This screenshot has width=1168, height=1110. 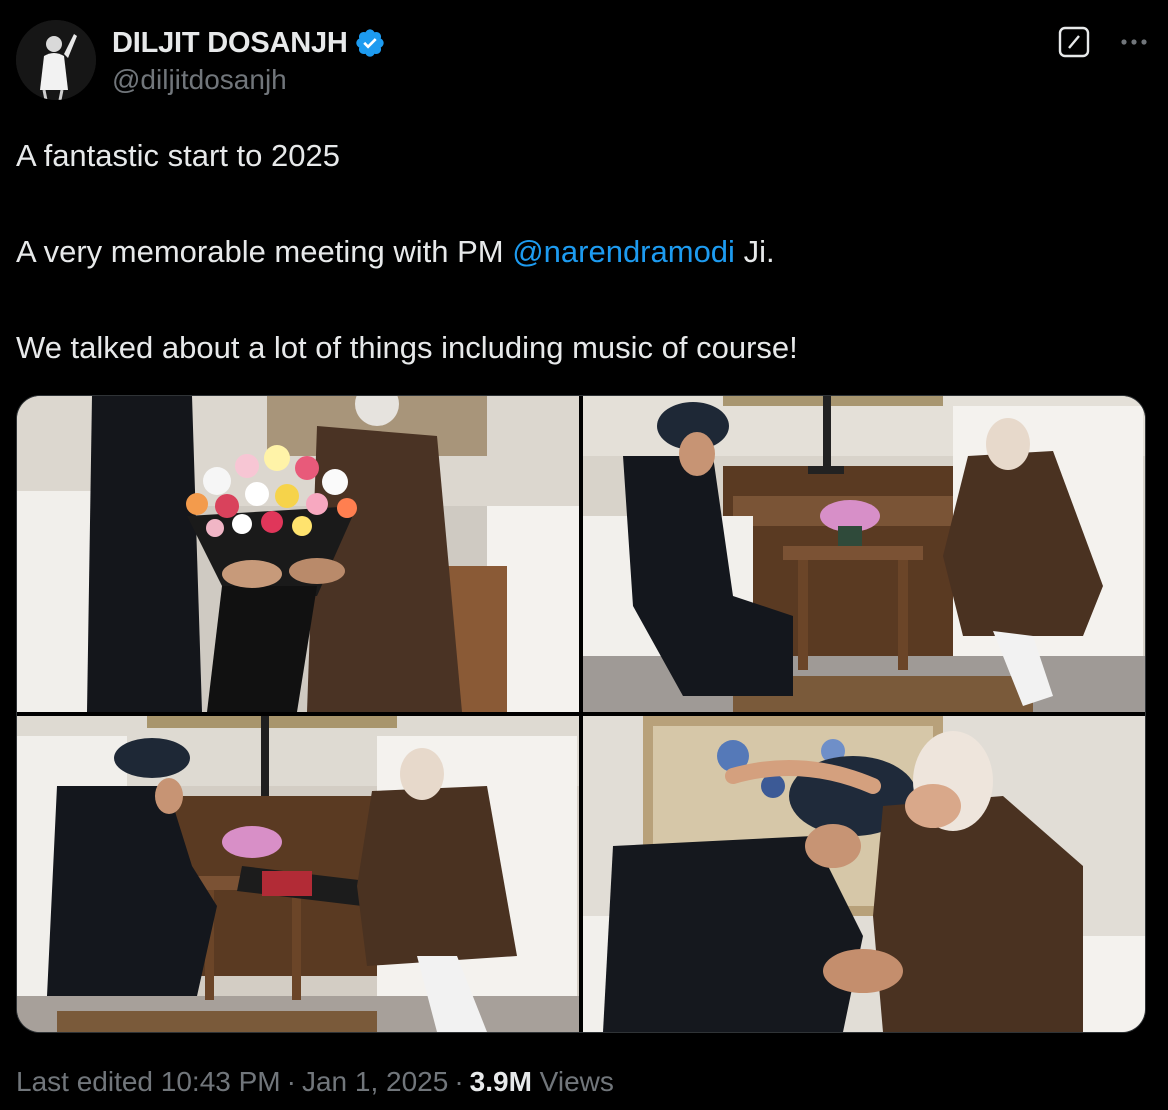 I want to click on verified-badge-icon, so click(x=370, y=43).